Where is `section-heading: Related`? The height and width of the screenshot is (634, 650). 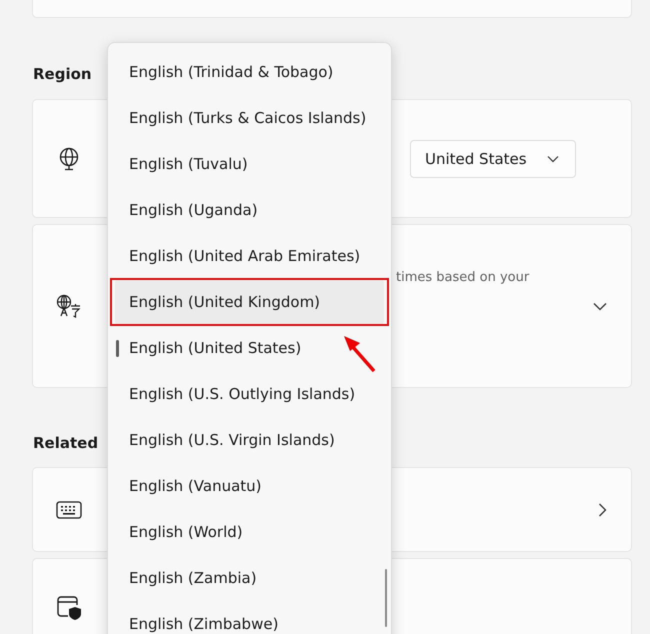
section-heading: Related is located at coordinates (65, 443).